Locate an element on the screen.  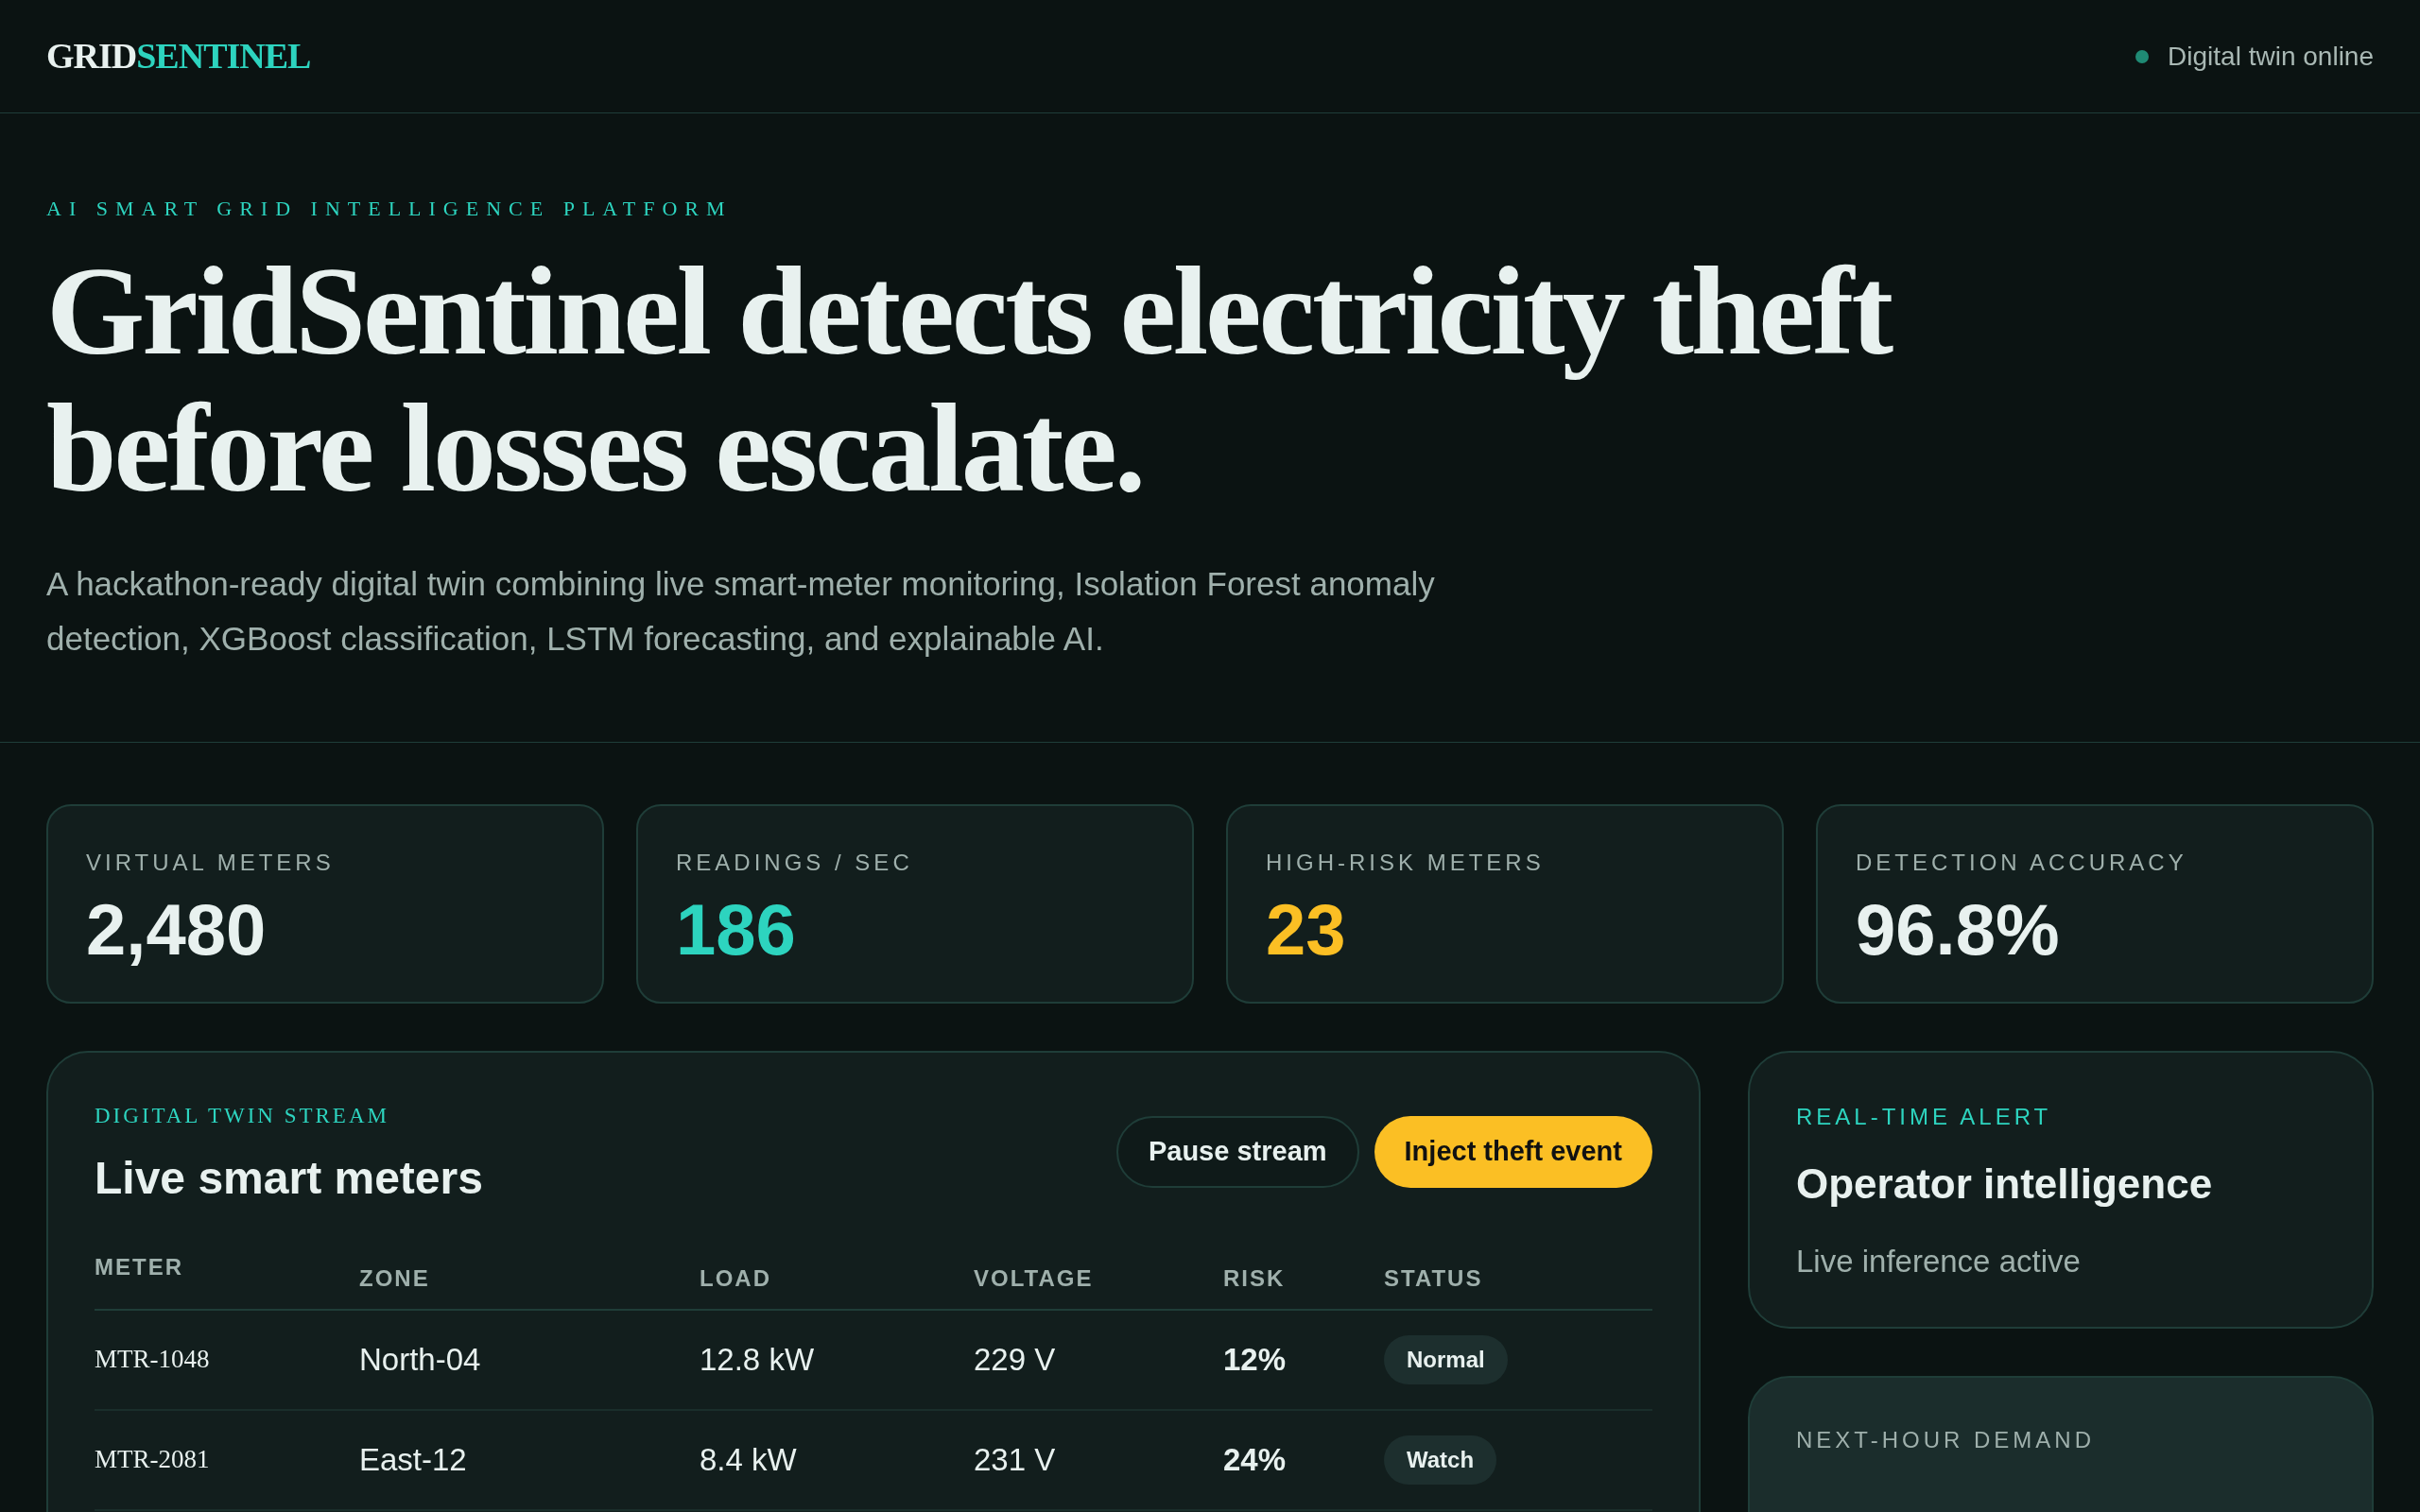
stat-label: HIGH-RISK METERS is located at coordinates (1406, 863).